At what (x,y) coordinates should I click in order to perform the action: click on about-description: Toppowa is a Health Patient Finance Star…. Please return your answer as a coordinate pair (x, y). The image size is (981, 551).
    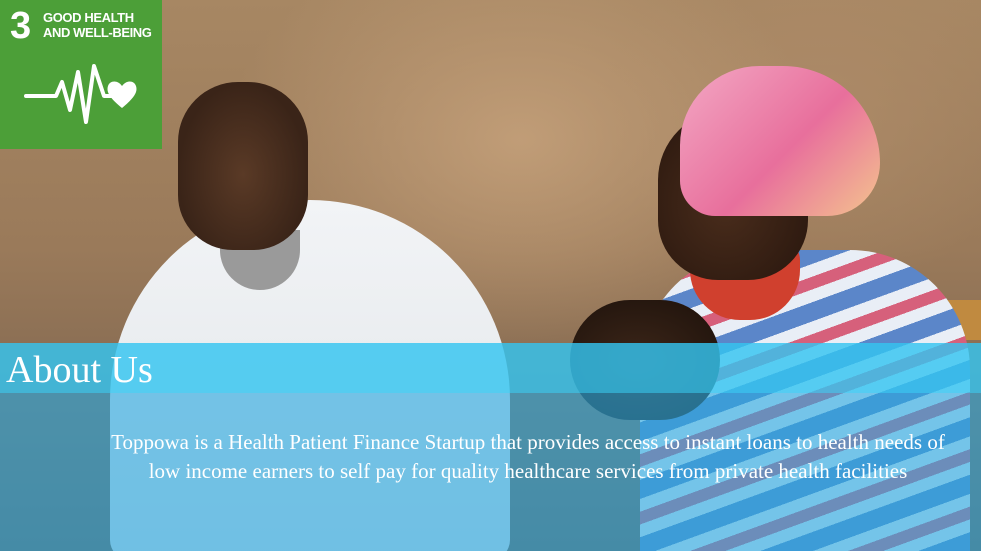
    Looking at the image, I should click on (528, 456).